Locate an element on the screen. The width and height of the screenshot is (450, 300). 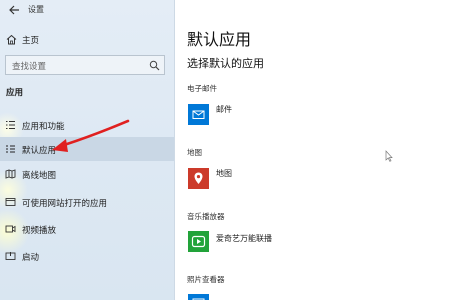
sidebar-item-startup: 启动 is located at coordinates (87, 256).